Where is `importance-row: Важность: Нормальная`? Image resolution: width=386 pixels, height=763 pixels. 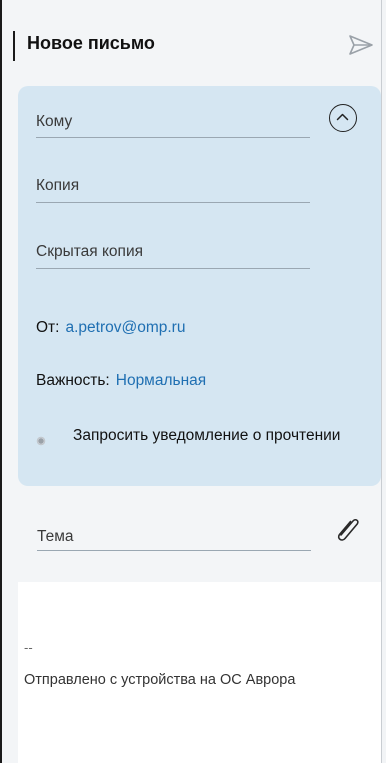
importance-row: Важность: Нормальная is located at coordinates (121, 381).